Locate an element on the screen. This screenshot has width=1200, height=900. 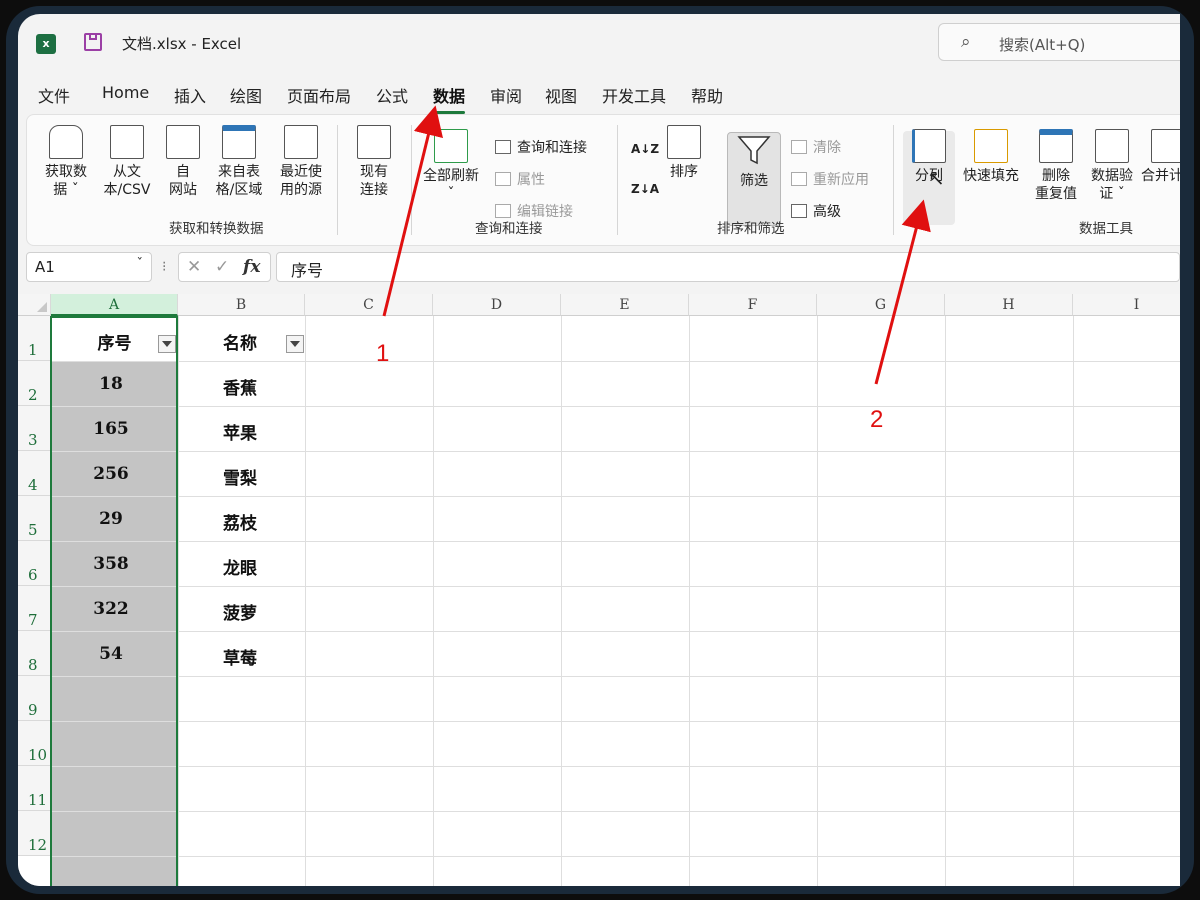
annotation-label-1: 1 is located at coordinates (383, 353).